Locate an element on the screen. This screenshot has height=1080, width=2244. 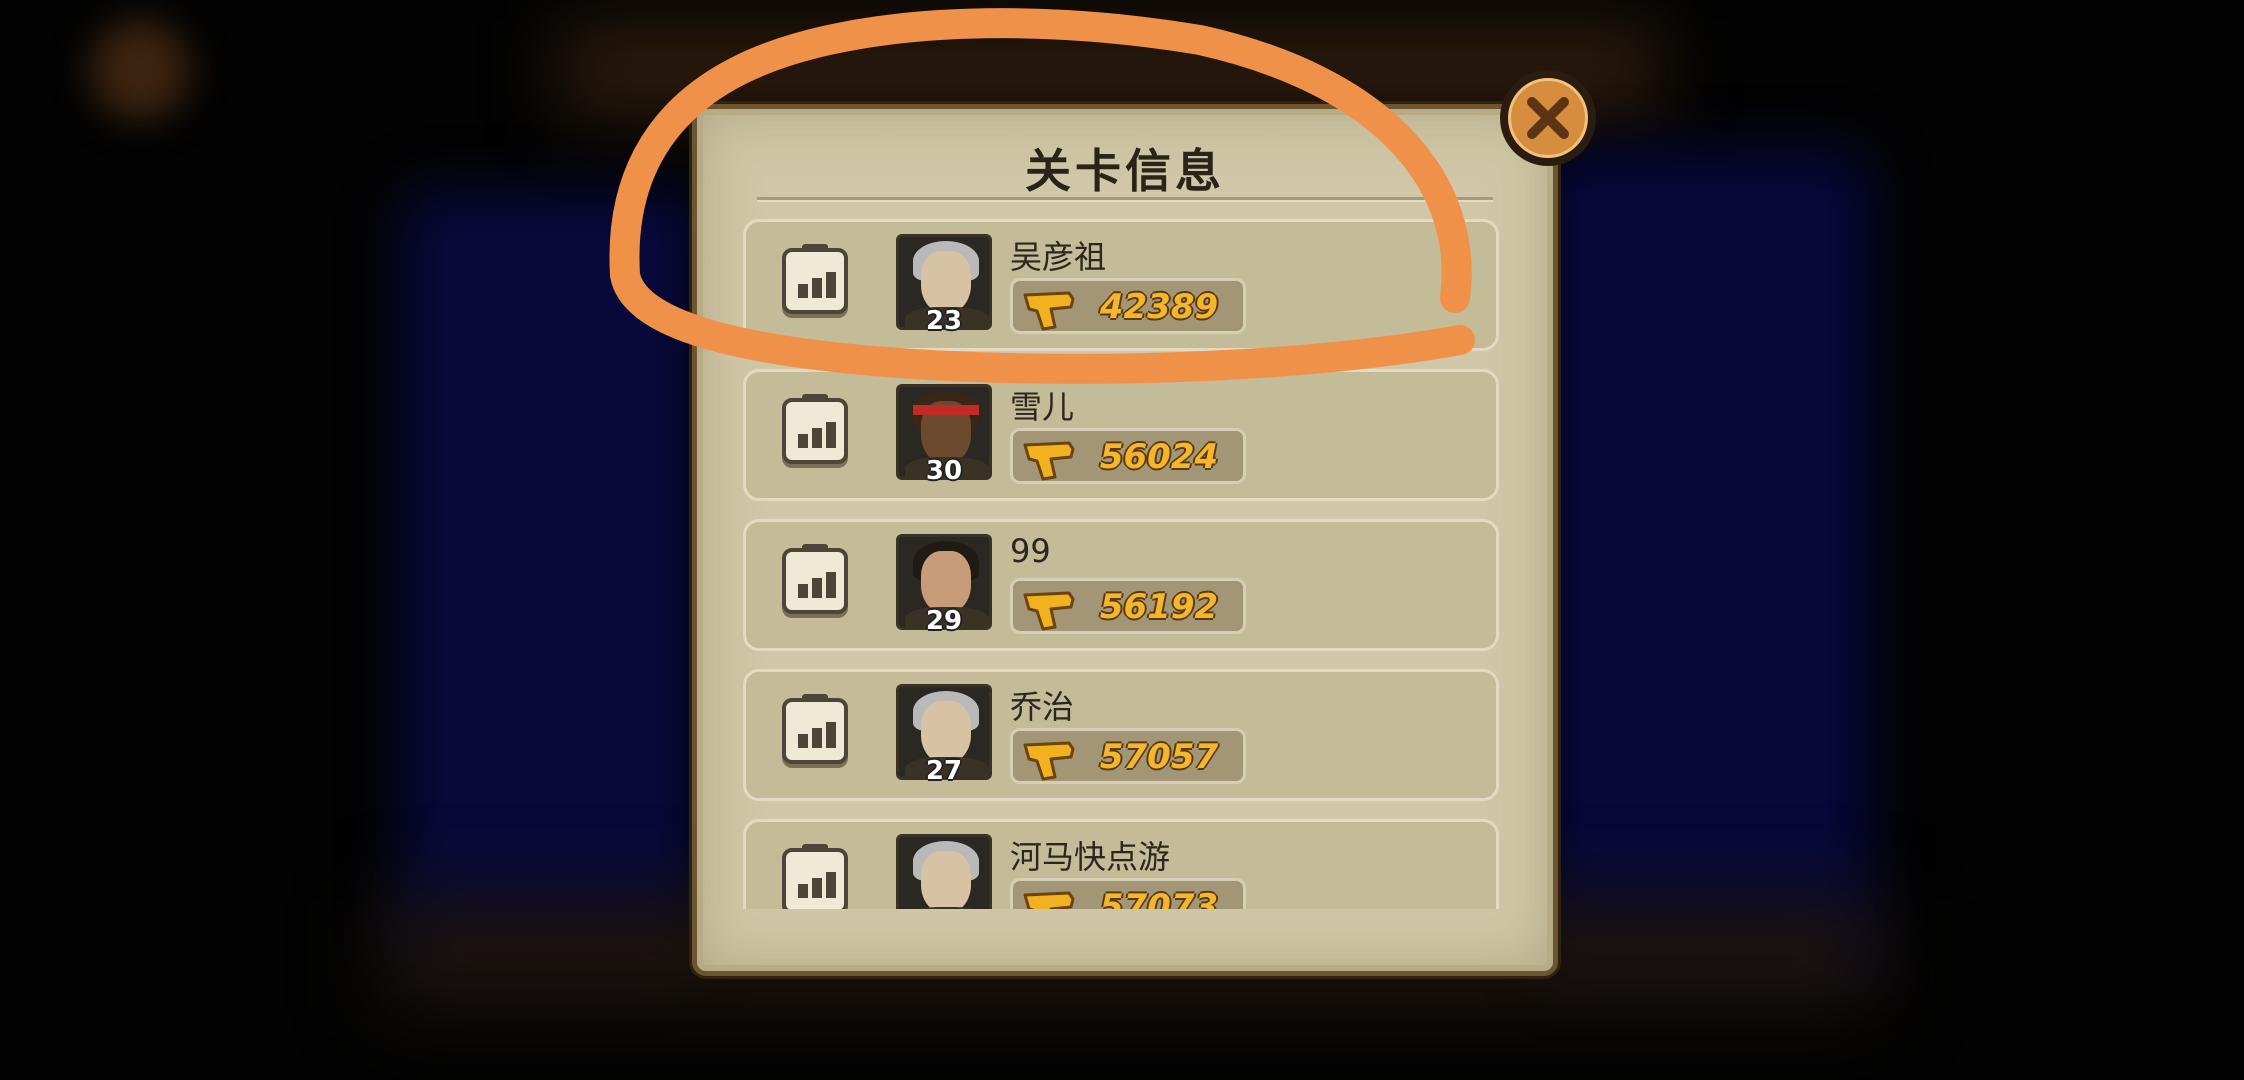
power-badge: 57073 is located at coordinates (1128, 893).